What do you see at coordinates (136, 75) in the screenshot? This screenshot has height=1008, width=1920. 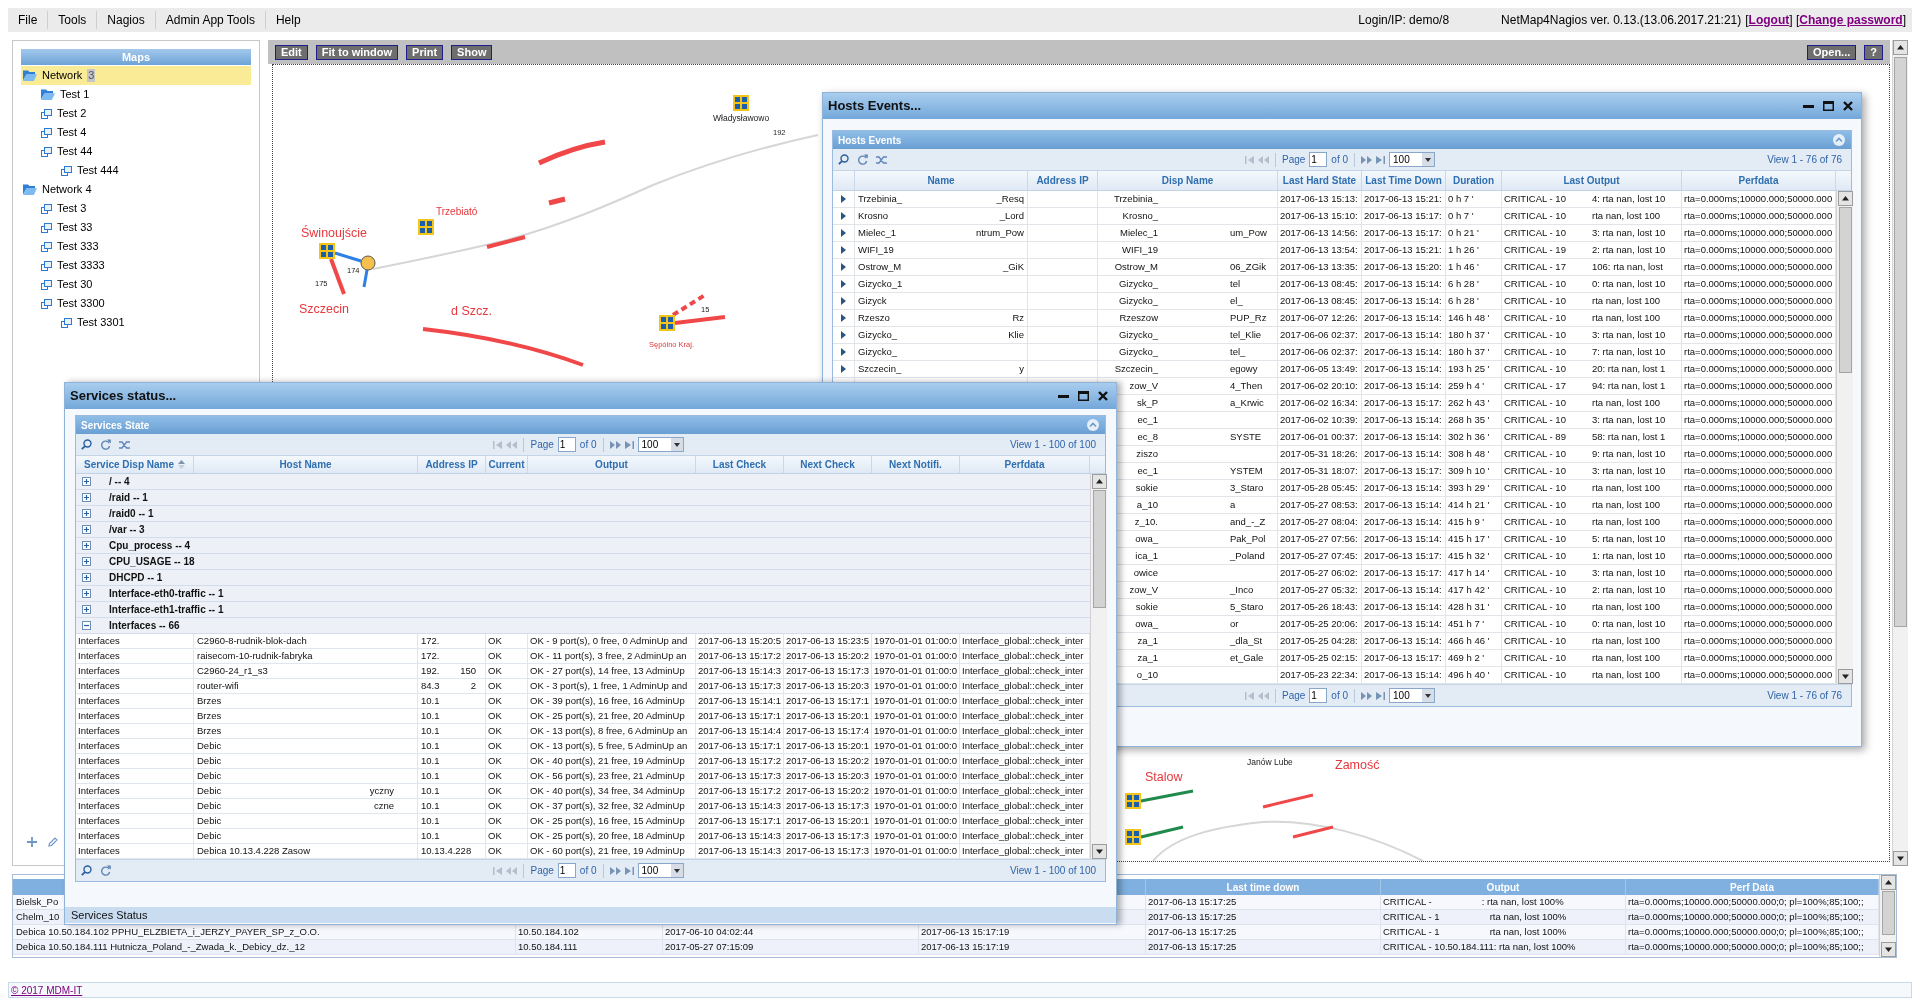 I see `tree-item: Network 3` at bounding box center [136, 75].